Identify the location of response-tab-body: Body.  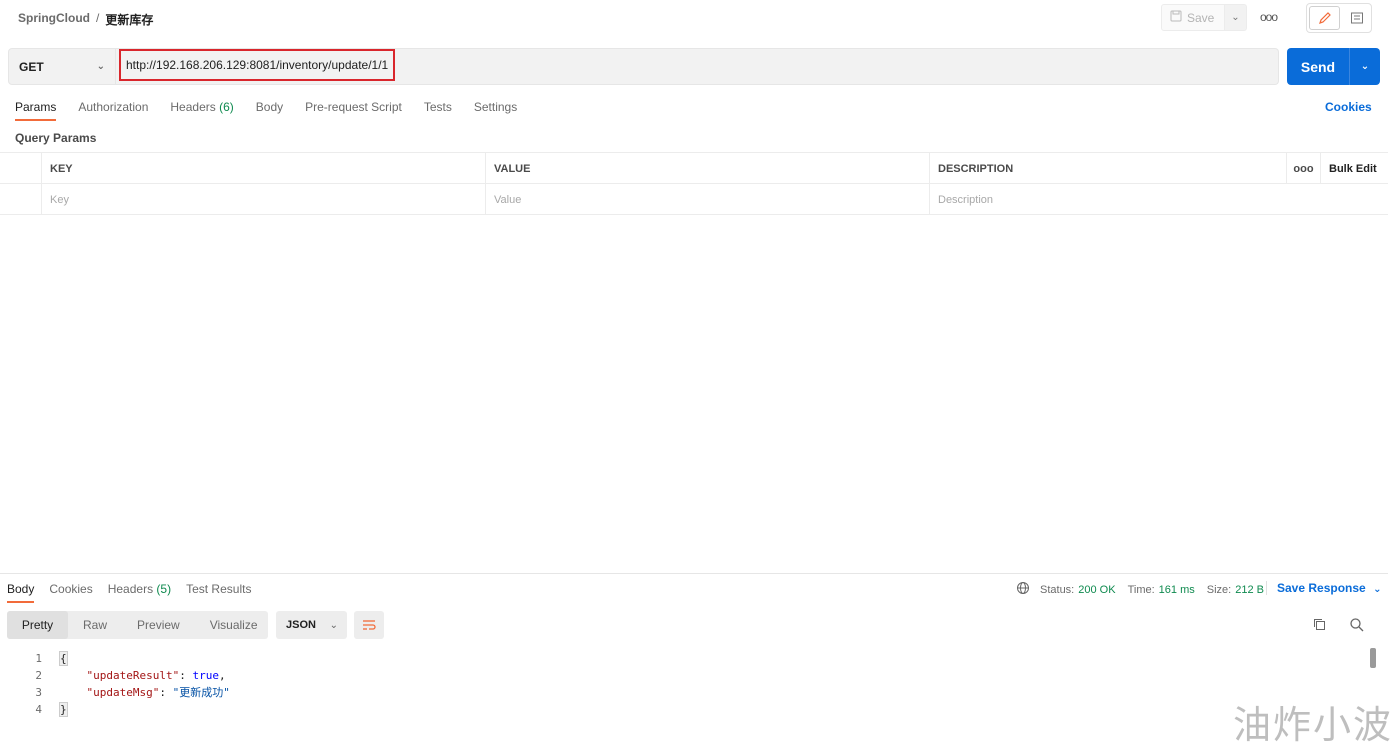
(21, 592).